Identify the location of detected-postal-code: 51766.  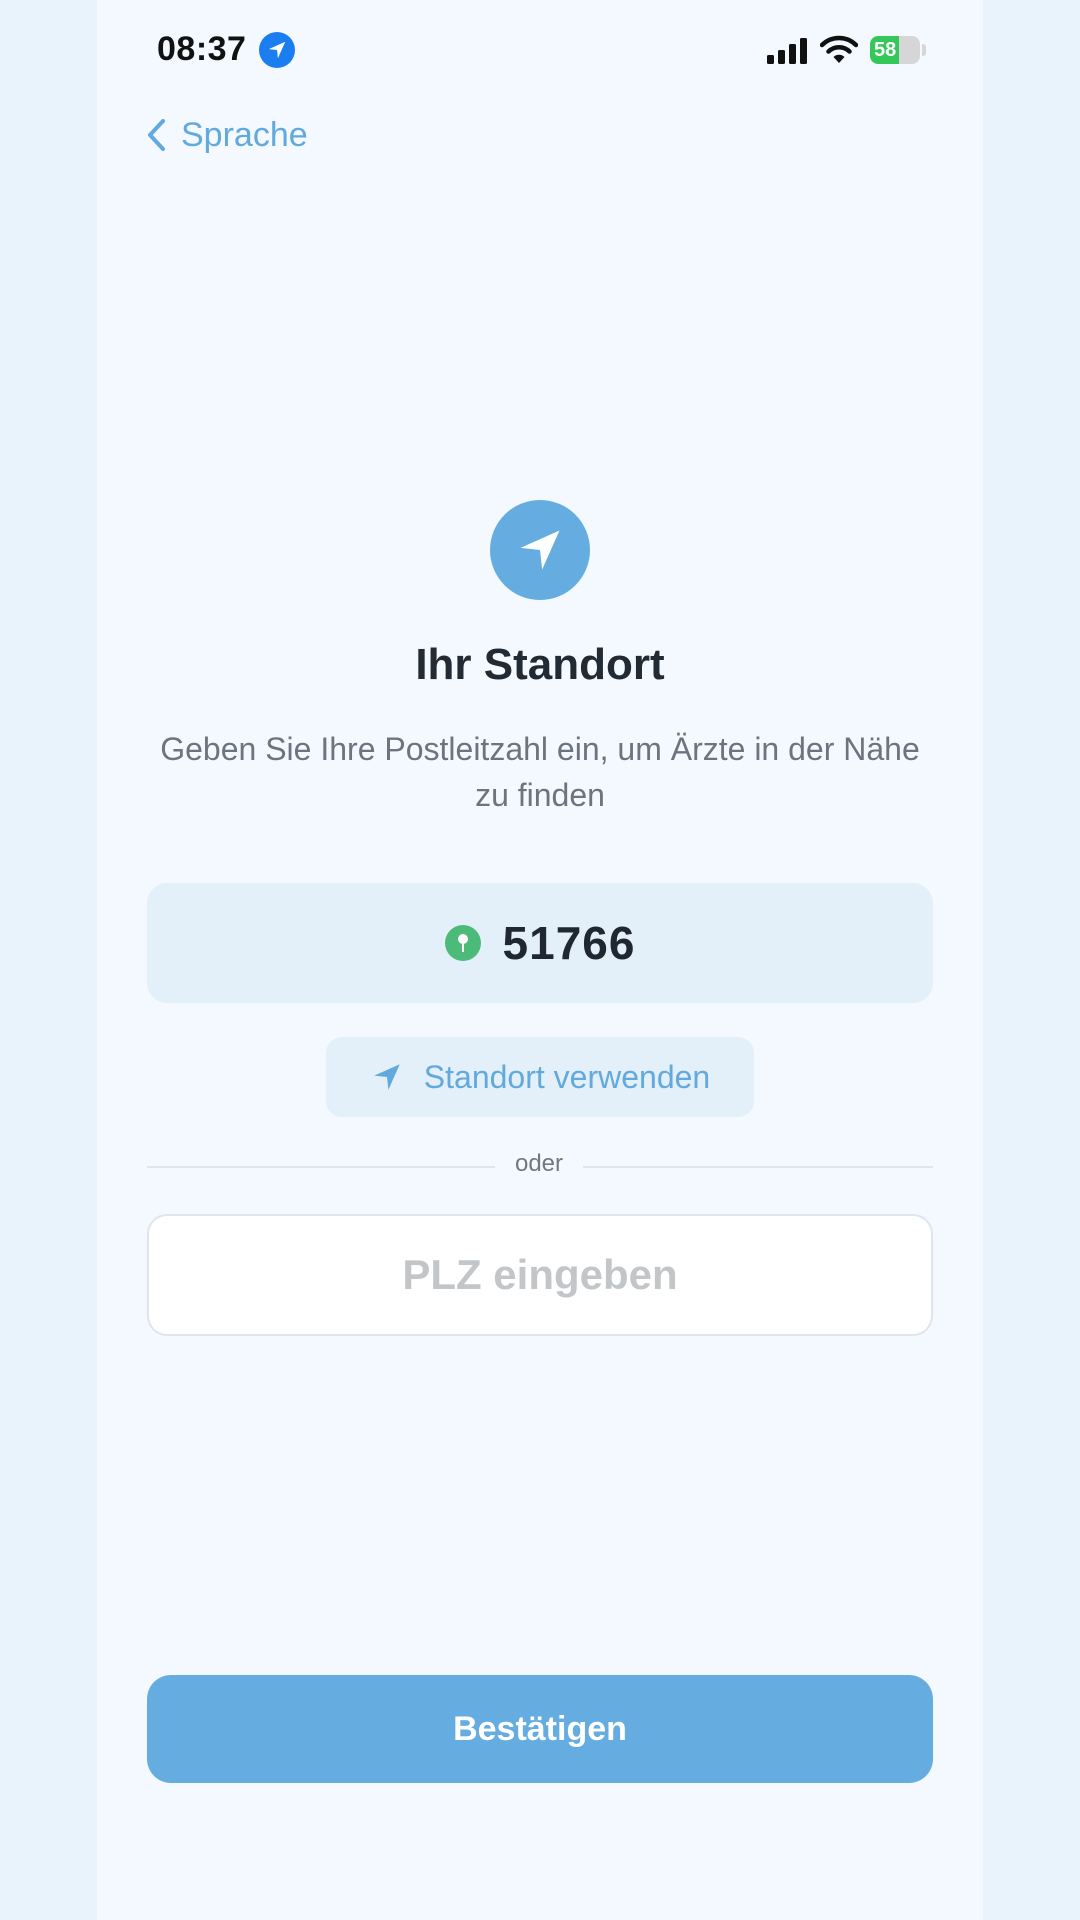
(569, 943).